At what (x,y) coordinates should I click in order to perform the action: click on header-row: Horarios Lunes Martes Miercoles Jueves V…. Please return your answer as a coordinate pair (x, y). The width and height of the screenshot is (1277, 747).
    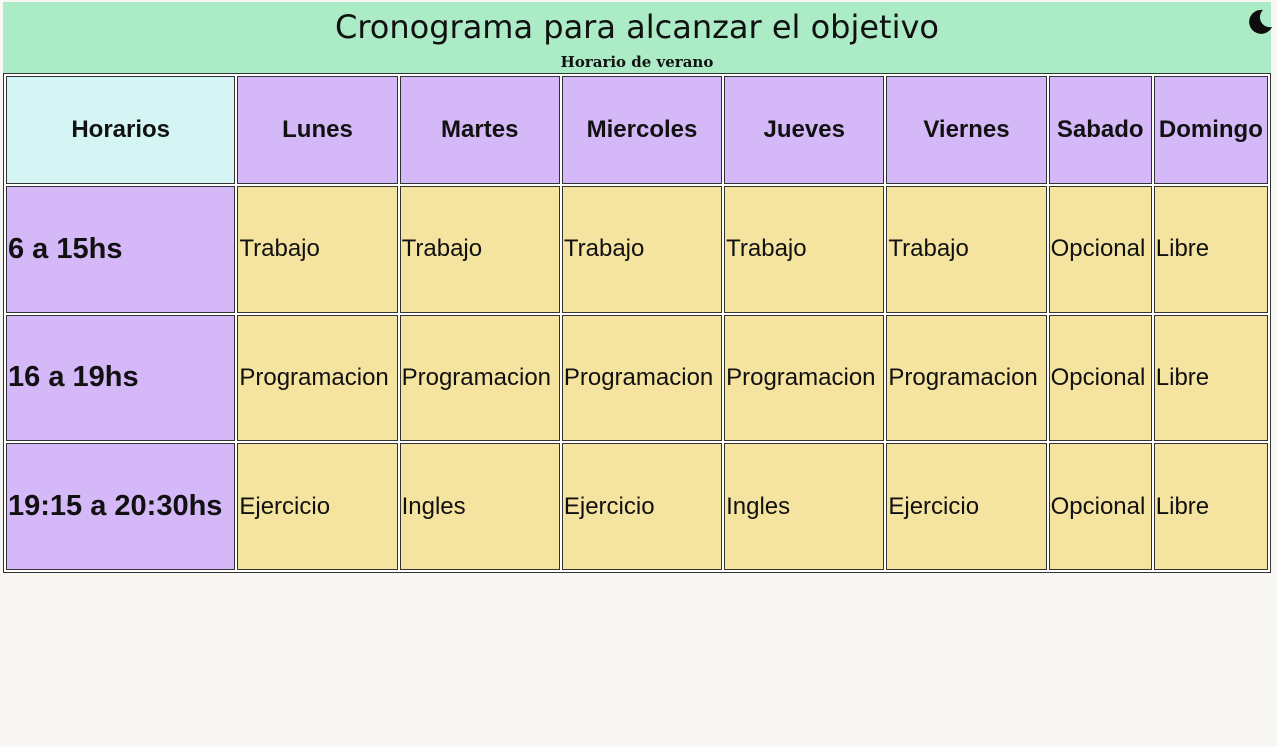
    Looking at the image, I should click on (637, 130).